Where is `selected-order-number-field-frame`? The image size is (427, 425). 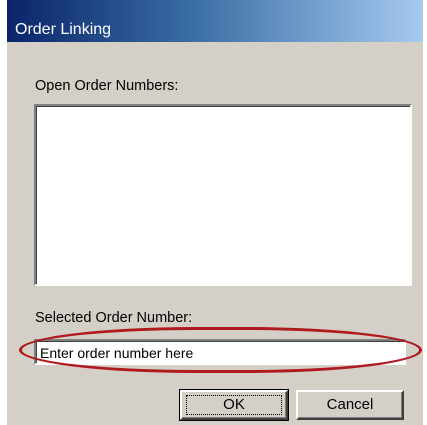 selected-order-number-field-frame is located at coordinates (220, 352).